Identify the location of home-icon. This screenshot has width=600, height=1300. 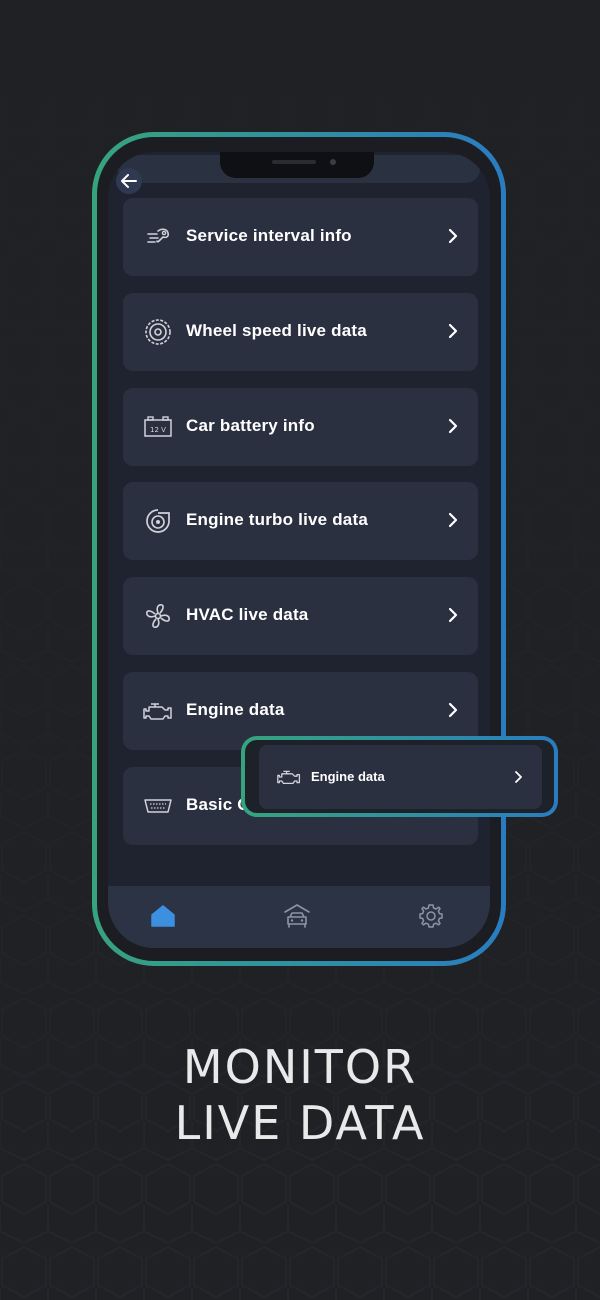
(163, 916).